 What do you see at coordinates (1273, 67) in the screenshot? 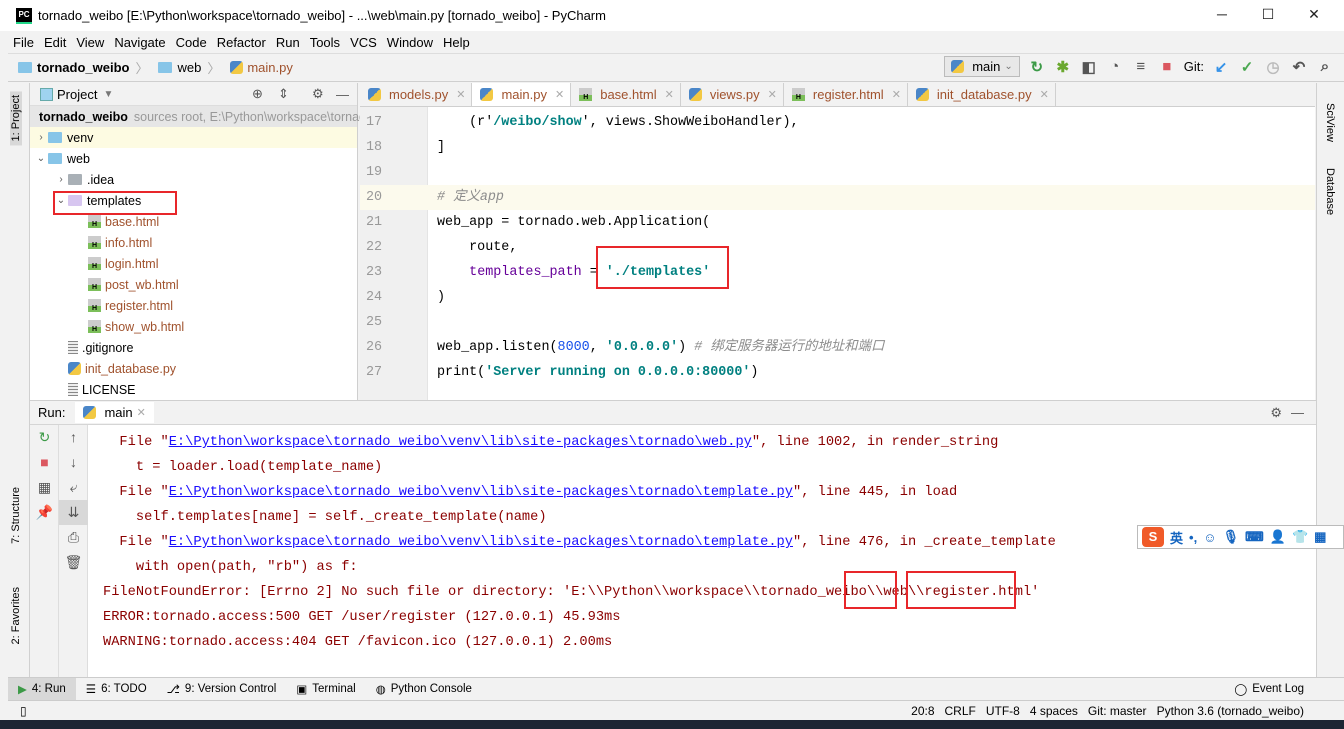
I see `git-history-icon: ◷` at bounding box center [1273, 67].